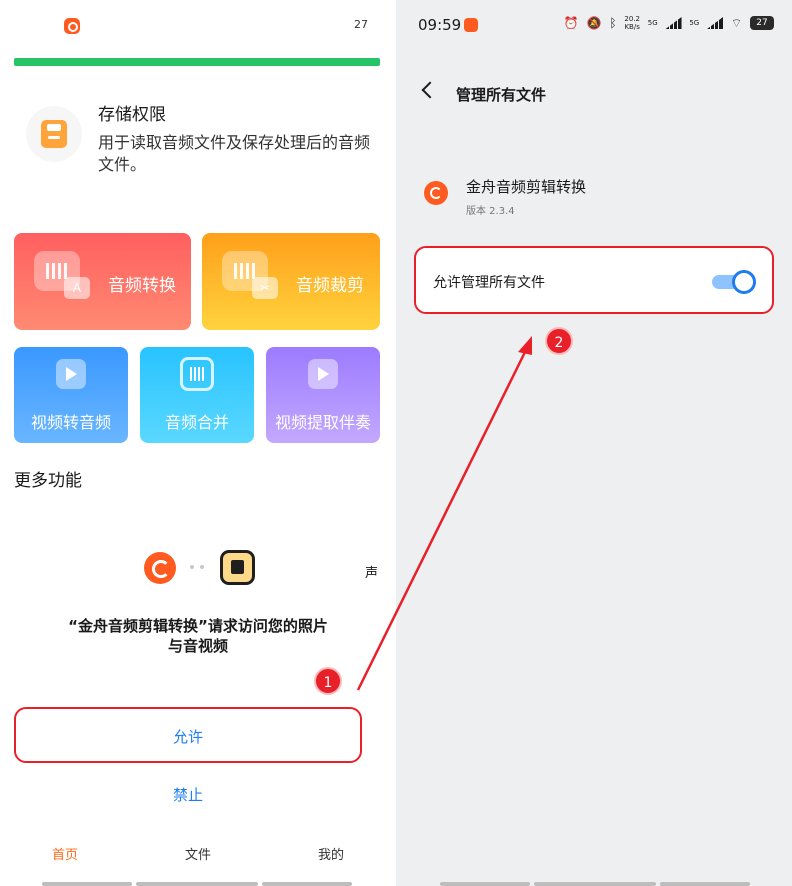  Describe the element at coordinates (265, 288) in the screenshot. I see `scissors-icon: ✂` at that location.